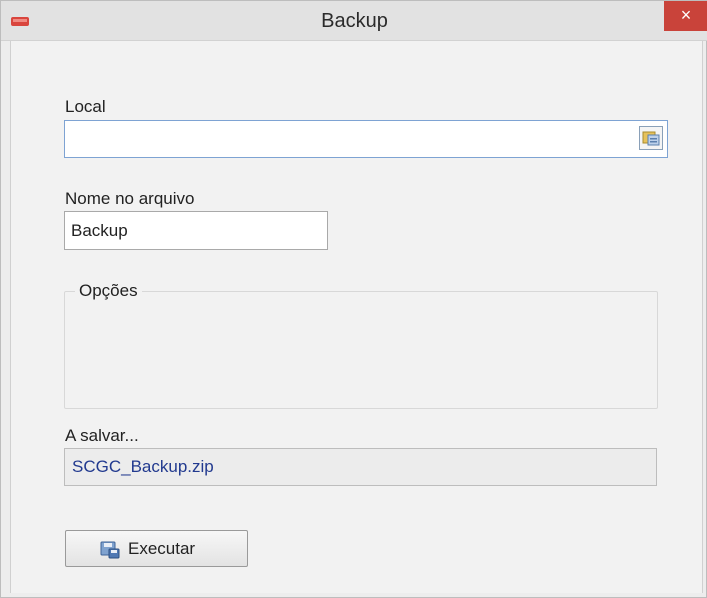 Image resolution: width=707 pixels, height=598 pixels. Describe the element at coordinates (99, 230) in the screenshot. I see `filename-value: Backup` at that location.